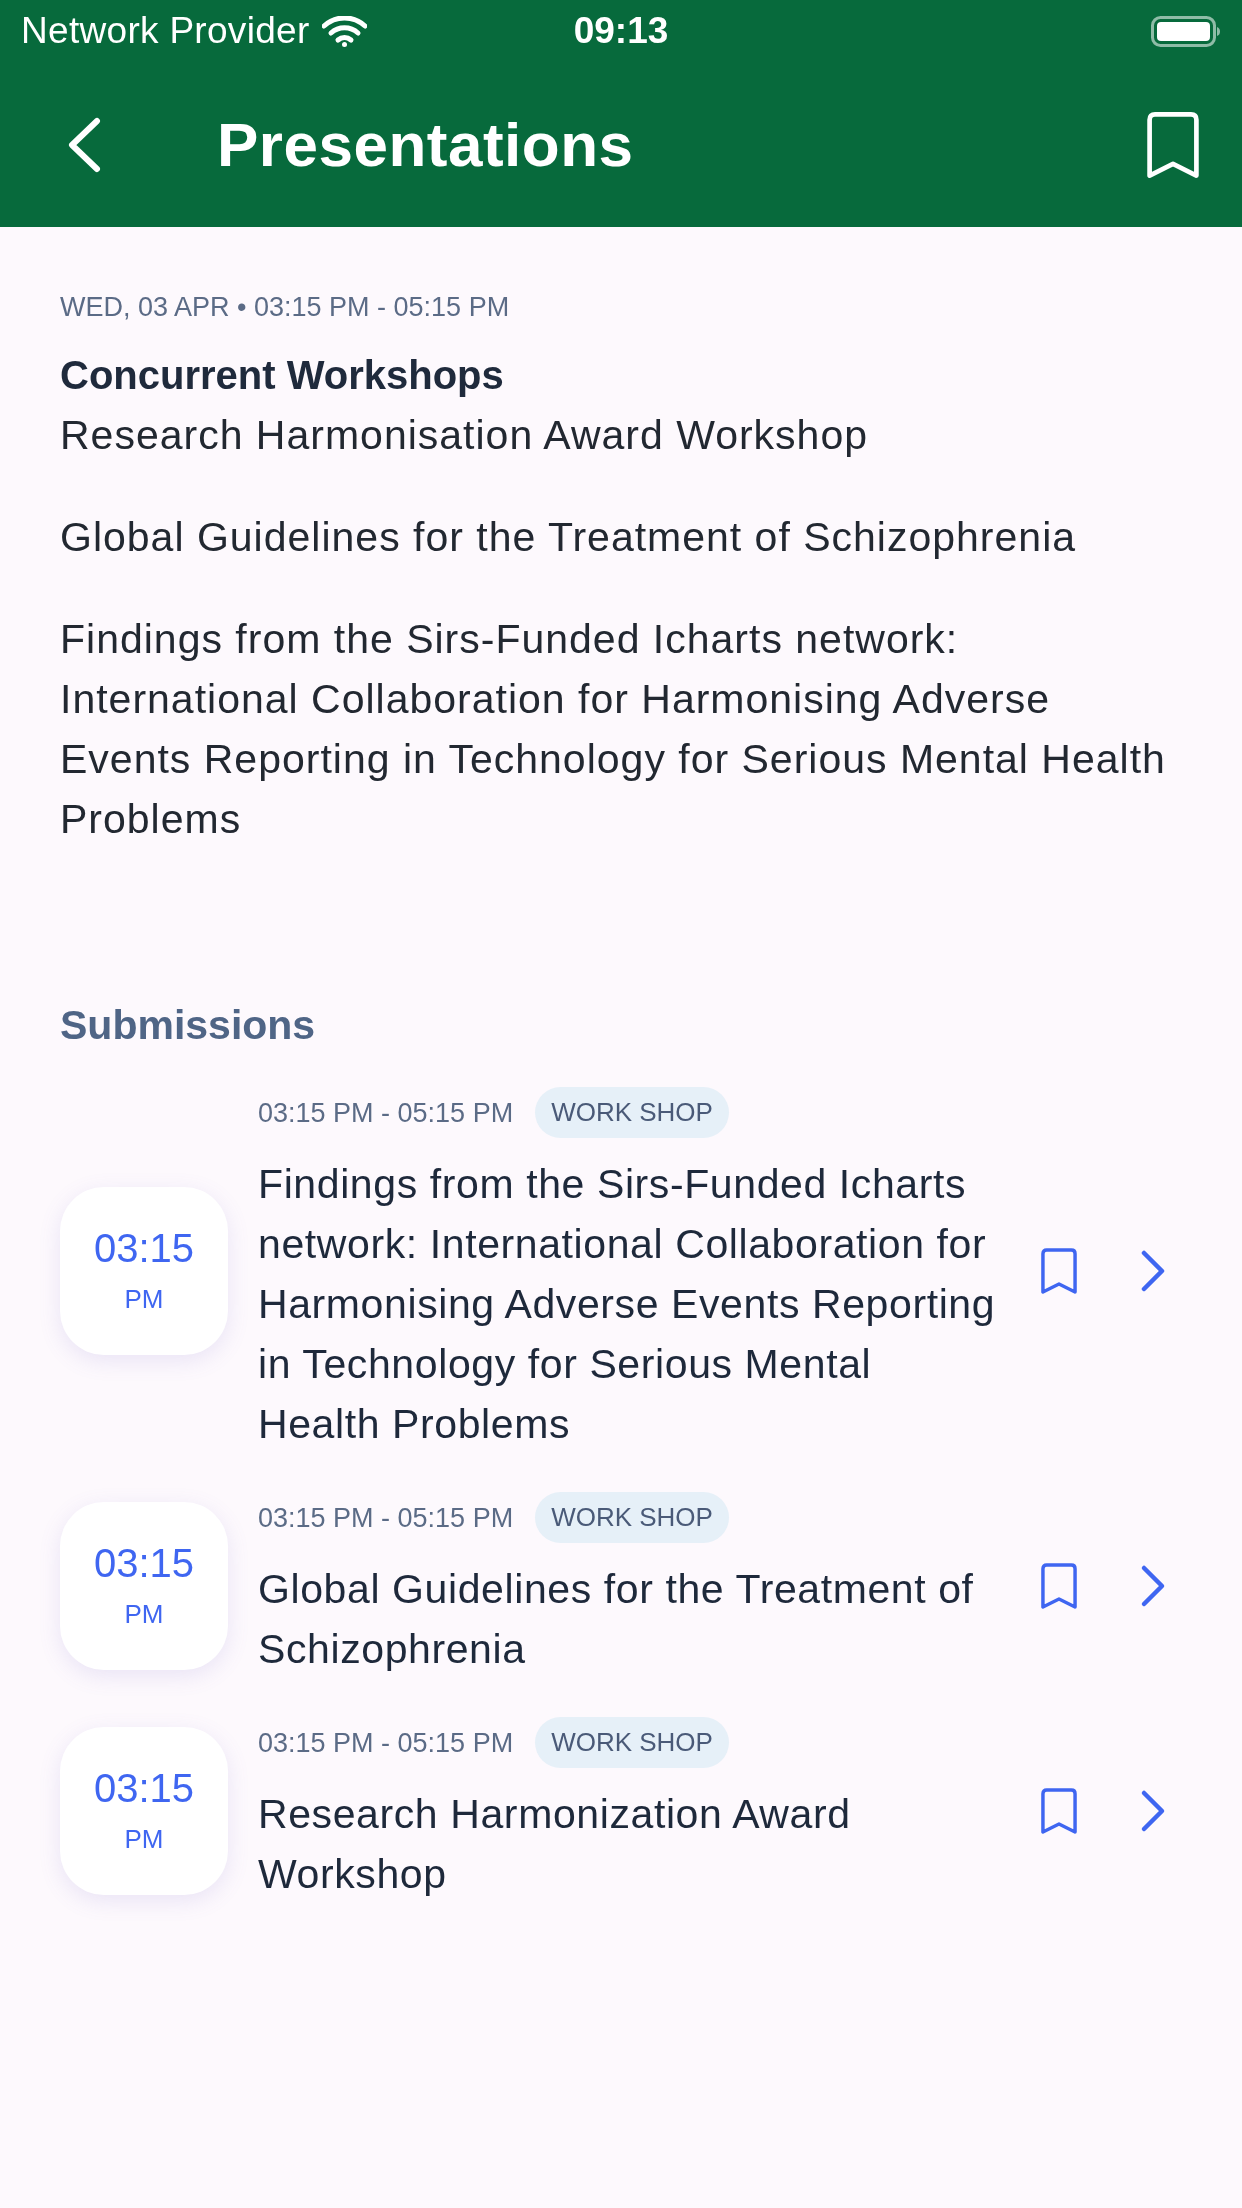  Describe the element at coordinates (1186, 31) in the screenshot. I see `battery-icon` at that location.